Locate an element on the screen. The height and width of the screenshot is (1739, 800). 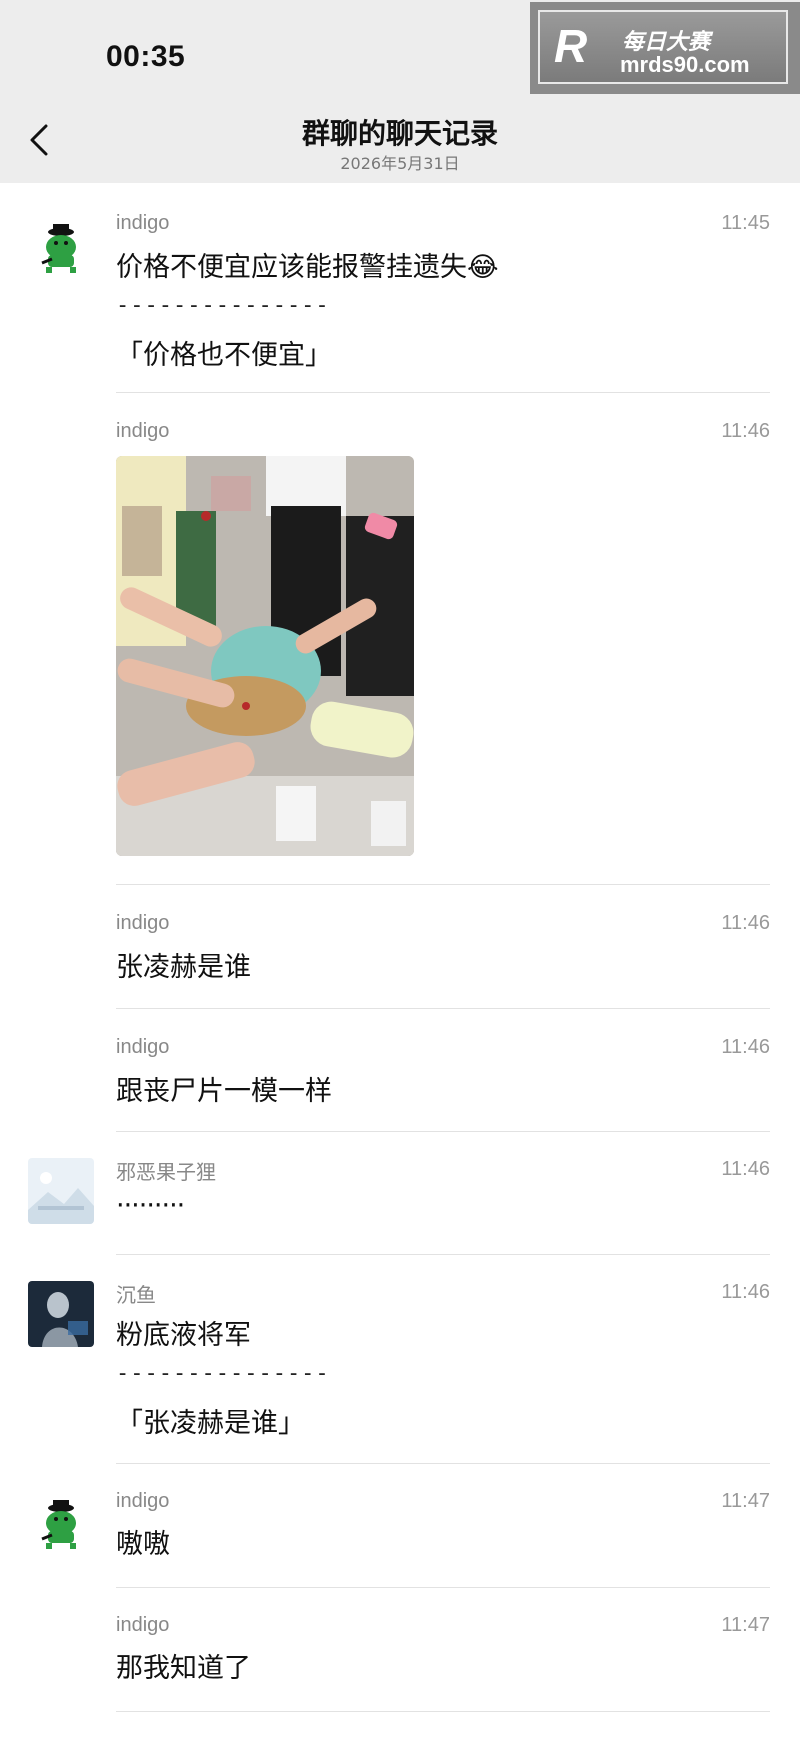
message-photo is located at coordinates (265, 656).